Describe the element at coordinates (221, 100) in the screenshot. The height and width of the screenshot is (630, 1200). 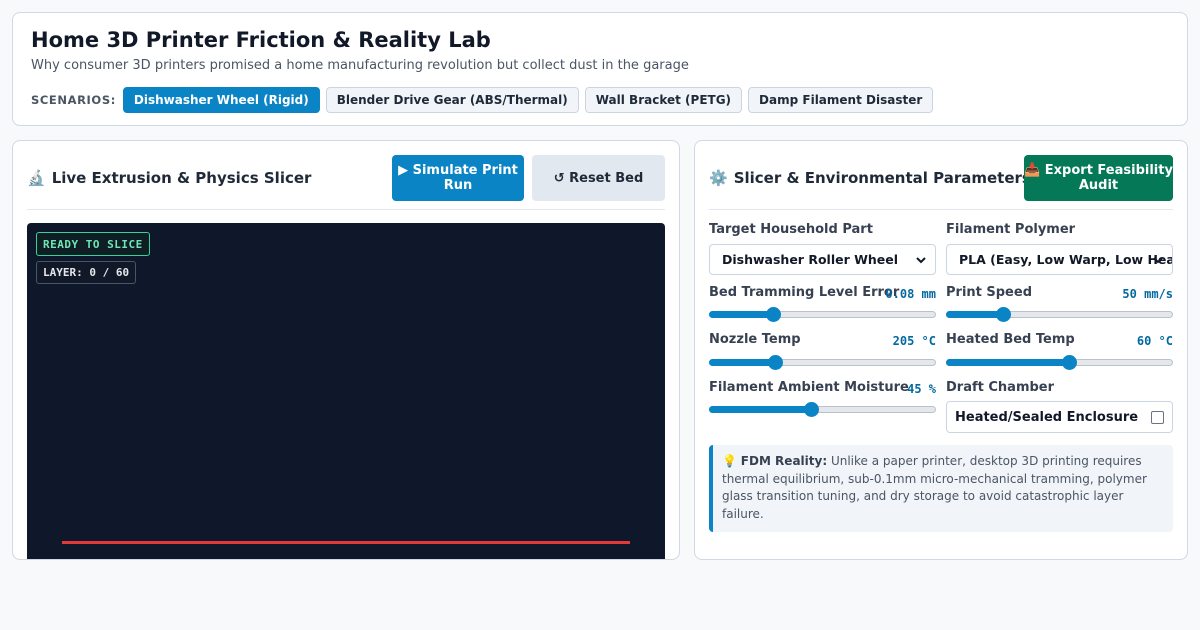
I see `scenario-dishwasher-wheel-button: Dishwasher Wheel (Rigid)` at that location.